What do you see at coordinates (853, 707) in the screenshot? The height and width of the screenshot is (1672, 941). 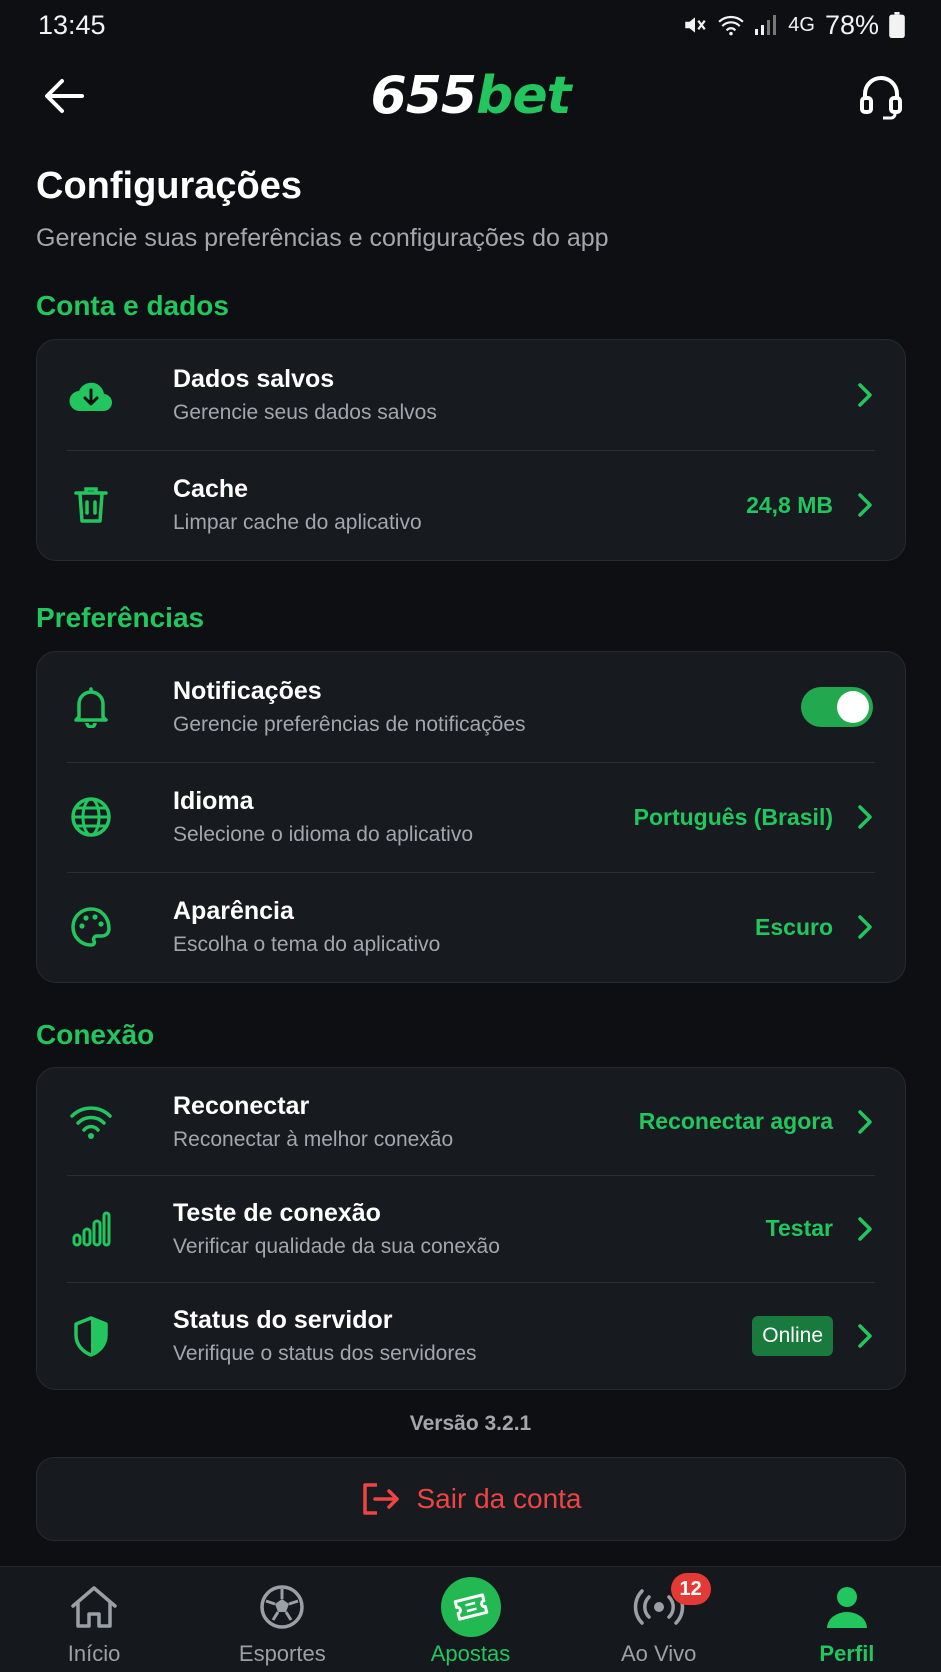 I see `toggle-knob` at bounding box center [853, 707].